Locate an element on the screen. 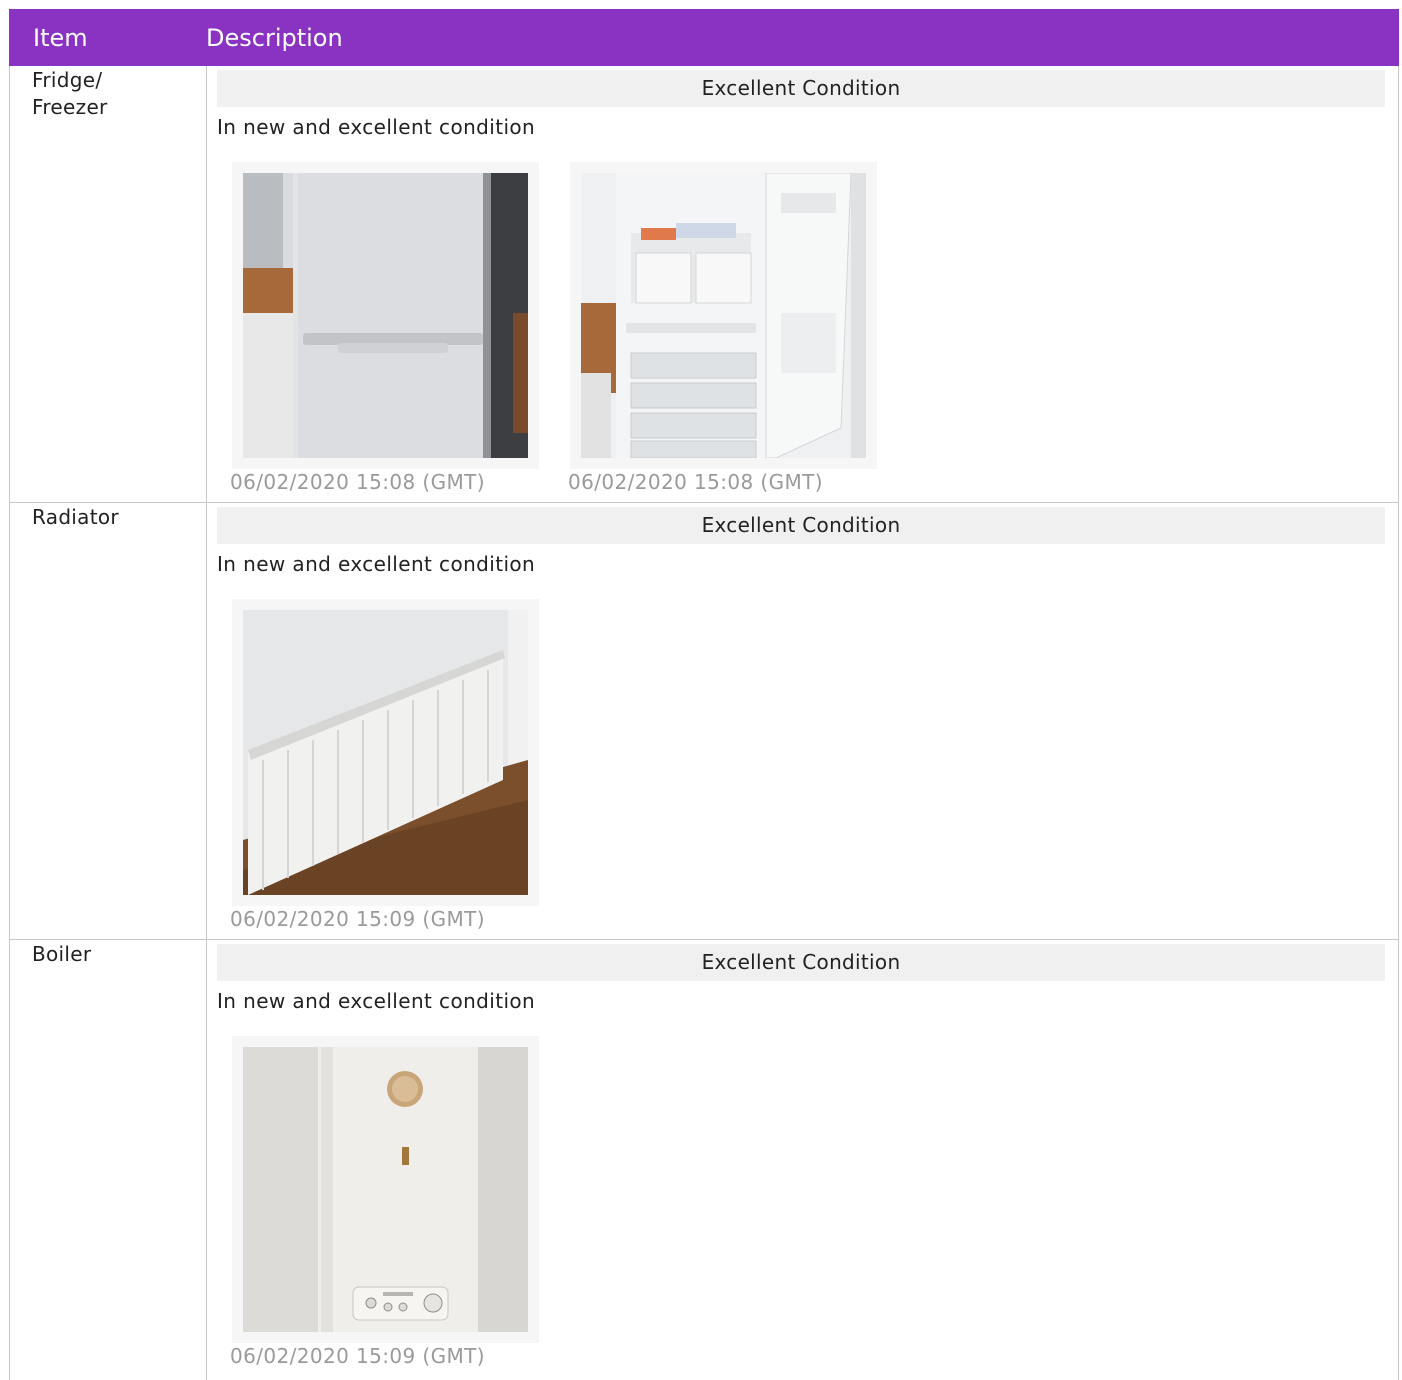  item-name: Boiler is located at coordinates (108, 1160).